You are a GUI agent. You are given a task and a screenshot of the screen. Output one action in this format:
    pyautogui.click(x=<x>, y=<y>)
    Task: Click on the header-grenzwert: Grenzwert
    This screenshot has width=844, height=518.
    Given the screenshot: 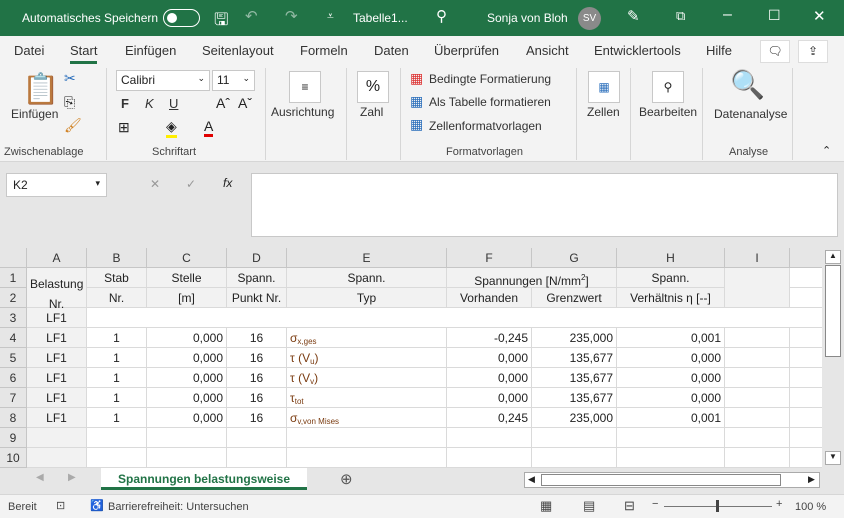 What is the action you would take?
    pyautogui.click(x=574, y=298)
    